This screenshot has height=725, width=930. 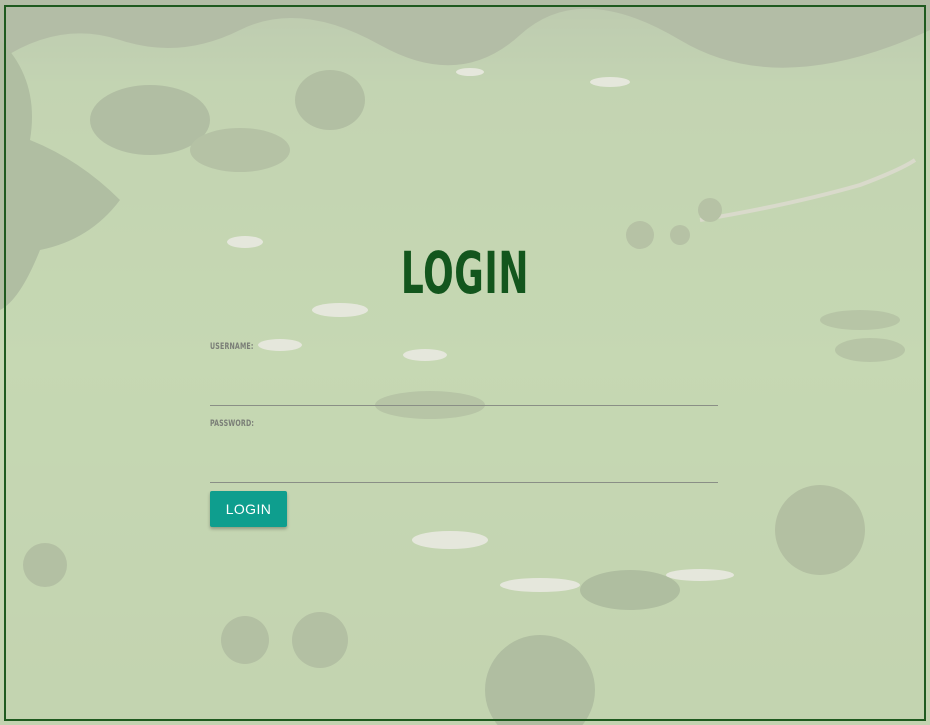 What do you see at coordinates (232, 424) in the screenshot?
I see `password-label: PASSWORD:` at bounding box center [232, 424].